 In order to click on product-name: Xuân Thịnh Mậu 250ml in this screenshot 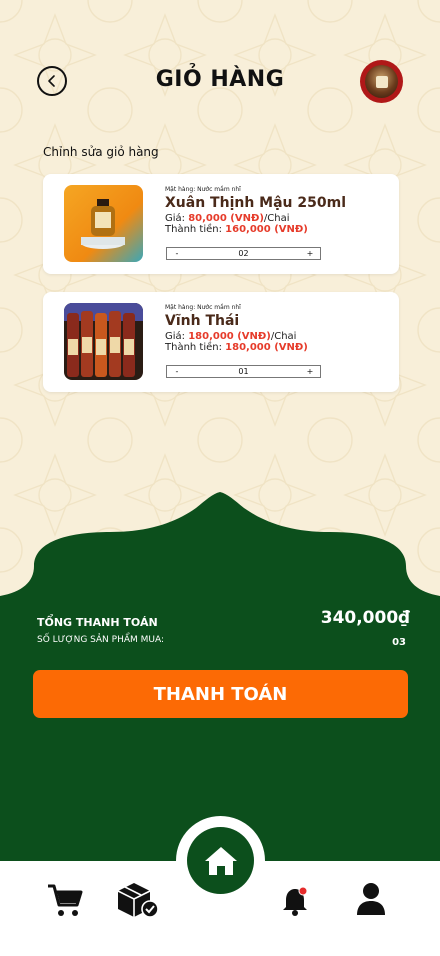, I will do `click(256, 203)`.